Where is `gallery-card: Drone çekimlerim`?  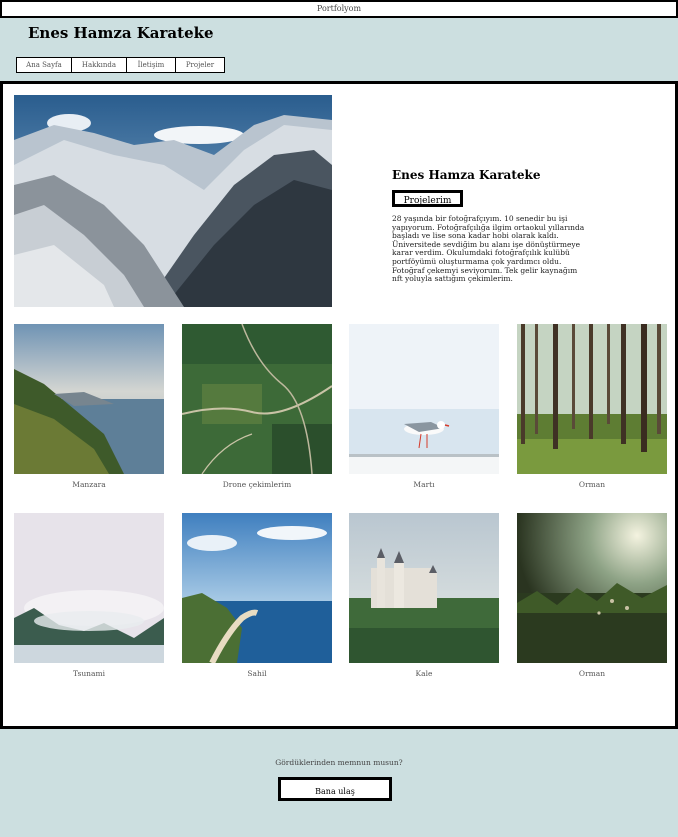 gallery-card: Drone çekimlerim is located at coordinates (257, 406).